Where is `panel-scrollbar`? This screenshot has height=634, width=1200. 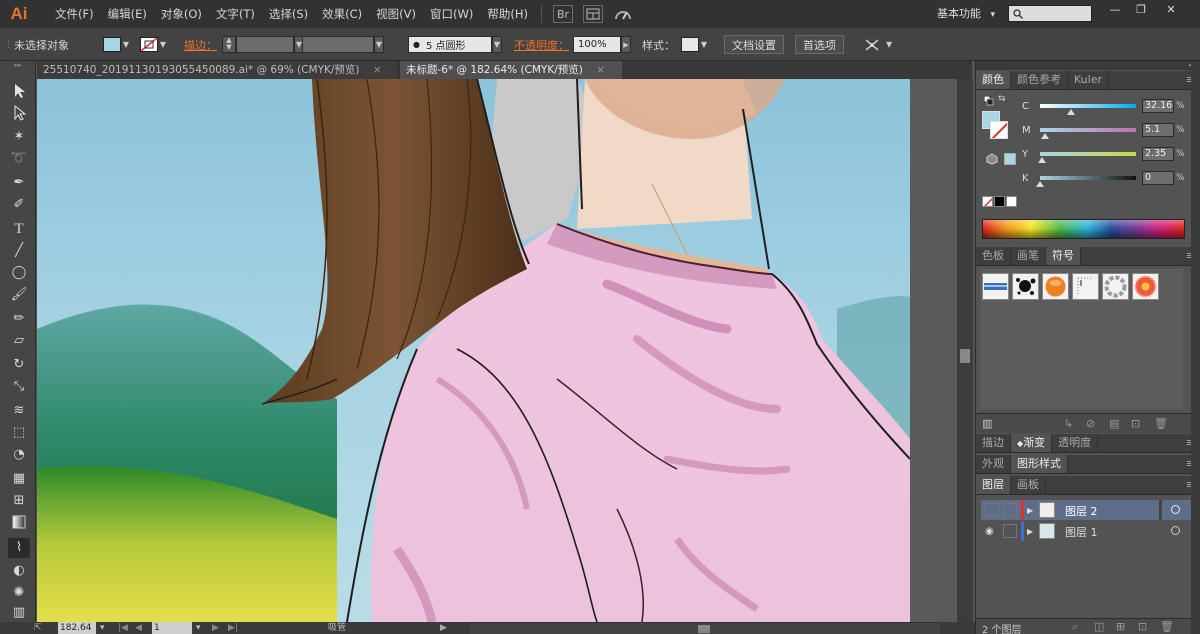 panel-scrollbar is located at coordinates (1195, 347).